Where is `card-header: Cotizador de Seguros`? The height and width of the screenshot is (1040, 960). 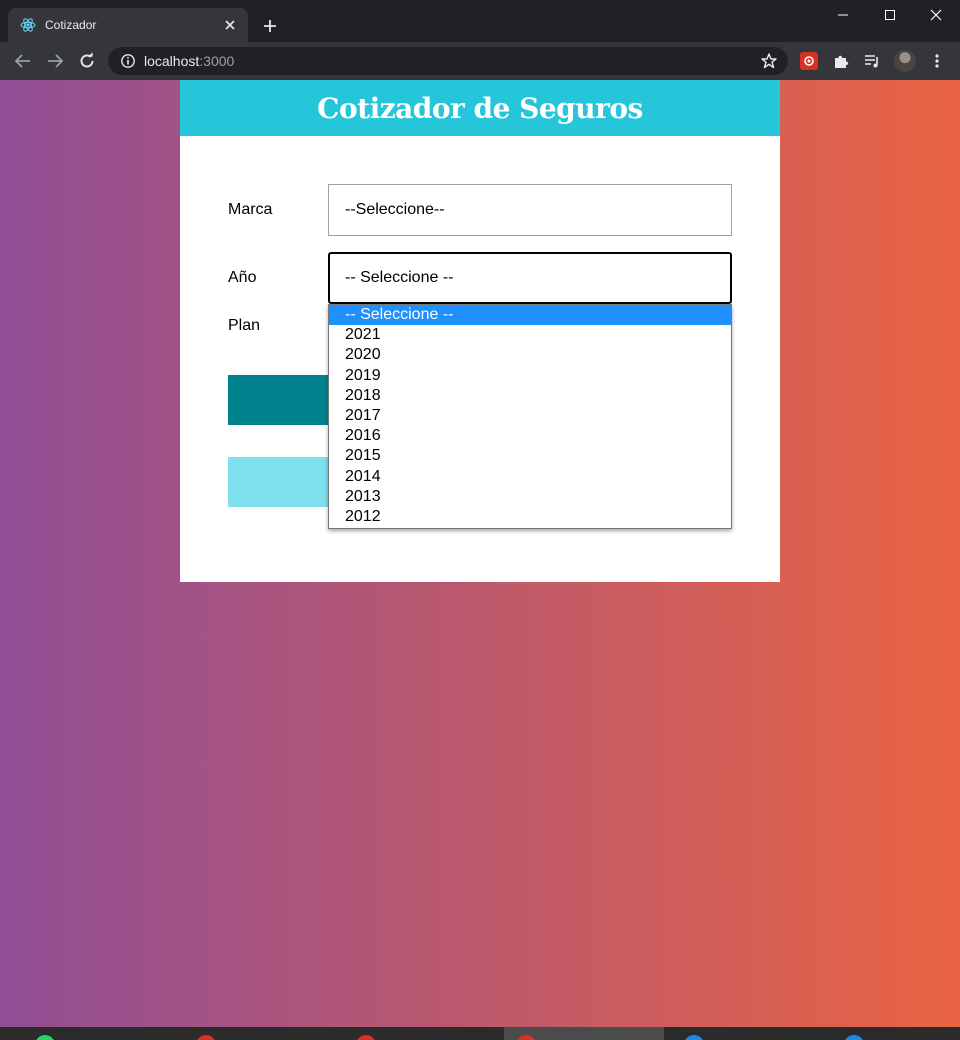 card-header: Cotizador de Seguros is located at coordinates (480, 108).